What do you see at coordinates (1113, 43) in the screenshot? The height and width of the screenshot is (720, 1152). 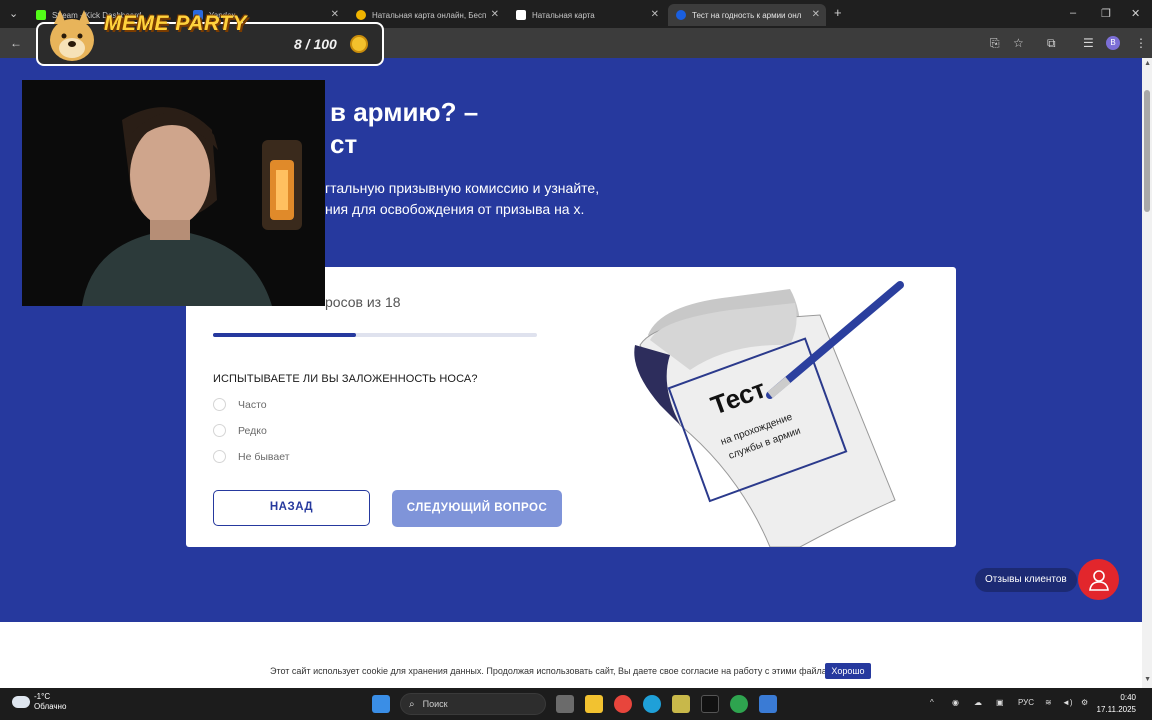 I see `profile-avatar: B` at bounding box center [1113, 43].